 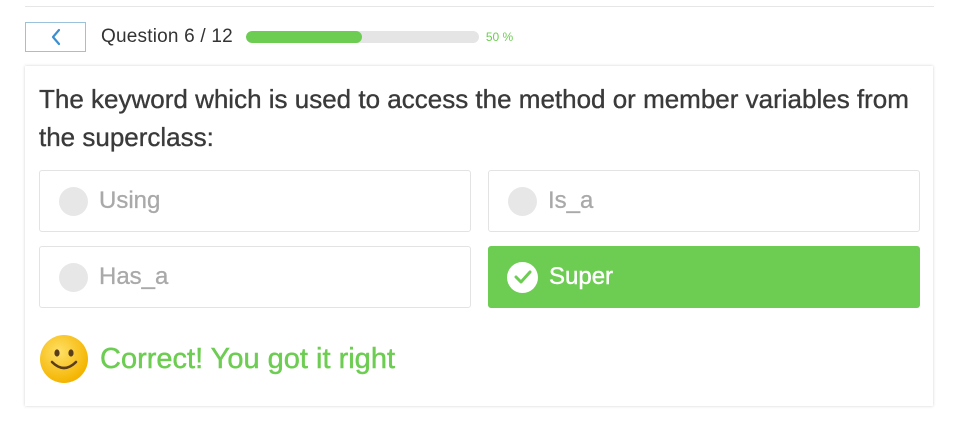 What do you see at coordinates (64, 359) in the screenshot?
I see `smiley-icon` at bounding box center [64, 359].